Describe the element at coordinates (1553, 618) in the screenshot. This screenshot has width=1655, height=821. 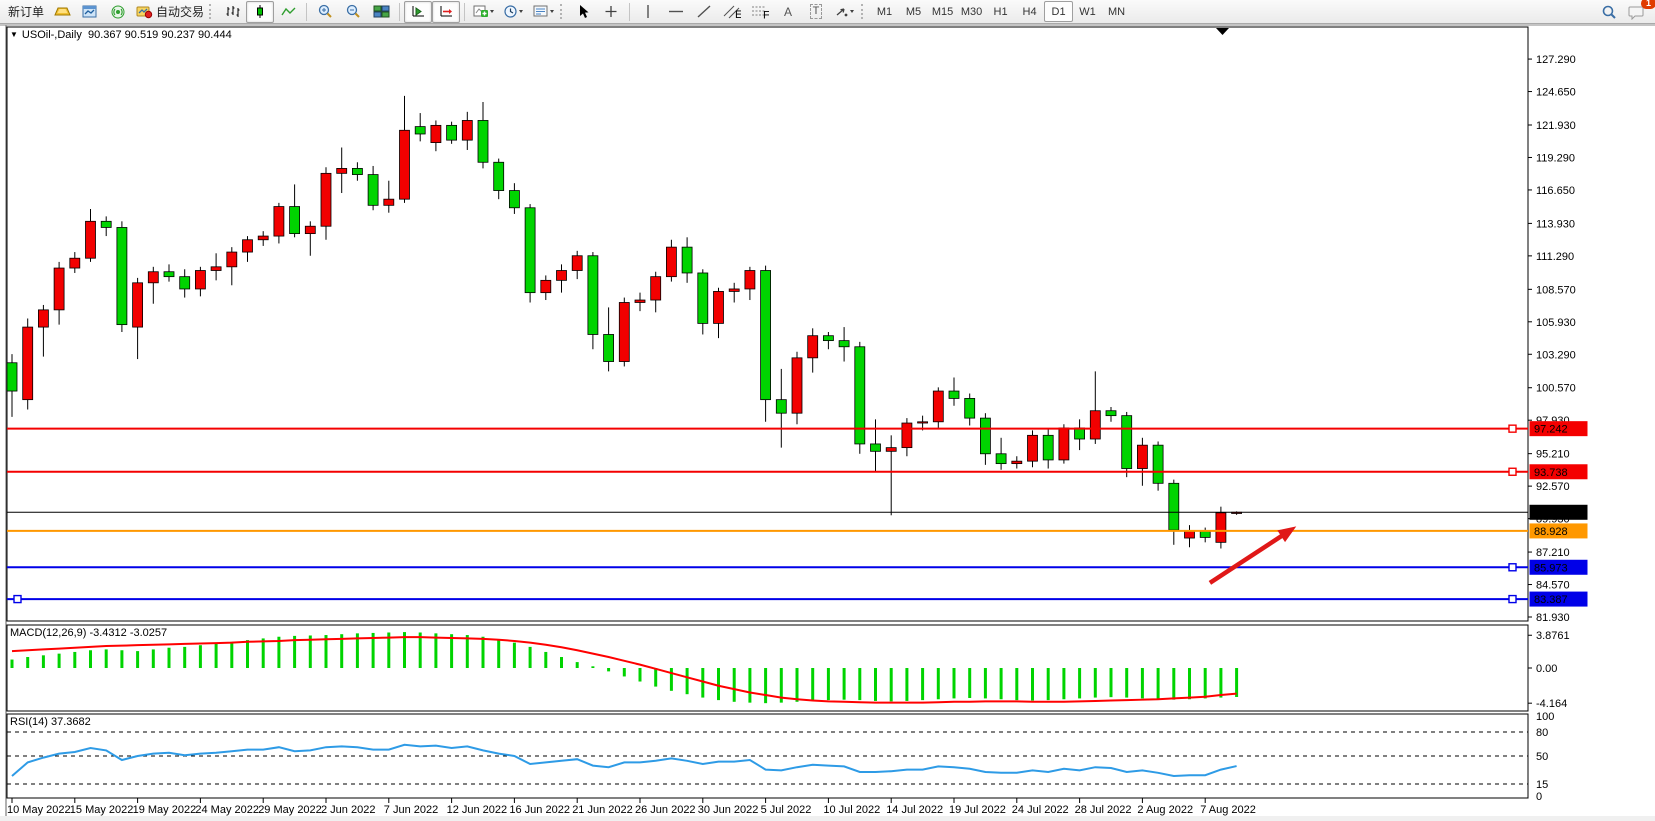
I see `price-tick-label: 81.930` at that location.